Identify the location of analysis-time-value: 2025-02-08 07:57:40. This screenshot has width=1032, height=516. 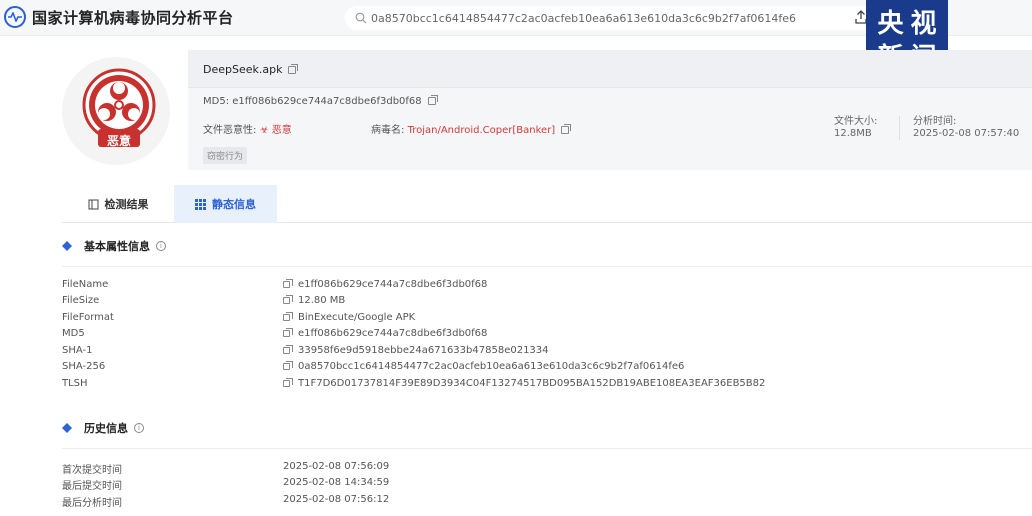
(966, 133).